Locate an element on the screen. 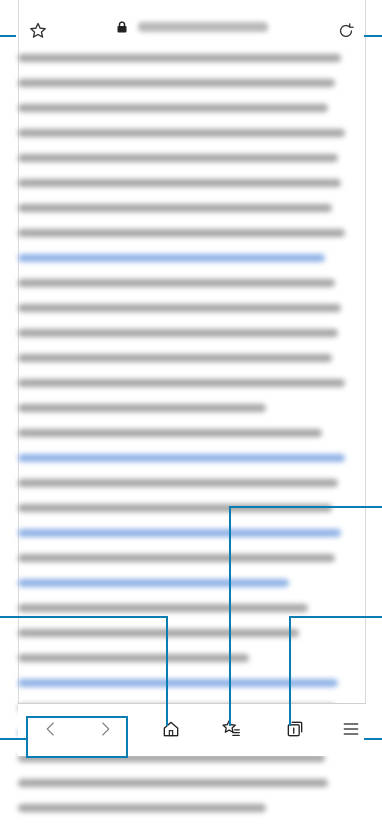 The width and height of the screenshot is (382, 829). callout-line-bookmarks-h is located at coordinates (306, 507).